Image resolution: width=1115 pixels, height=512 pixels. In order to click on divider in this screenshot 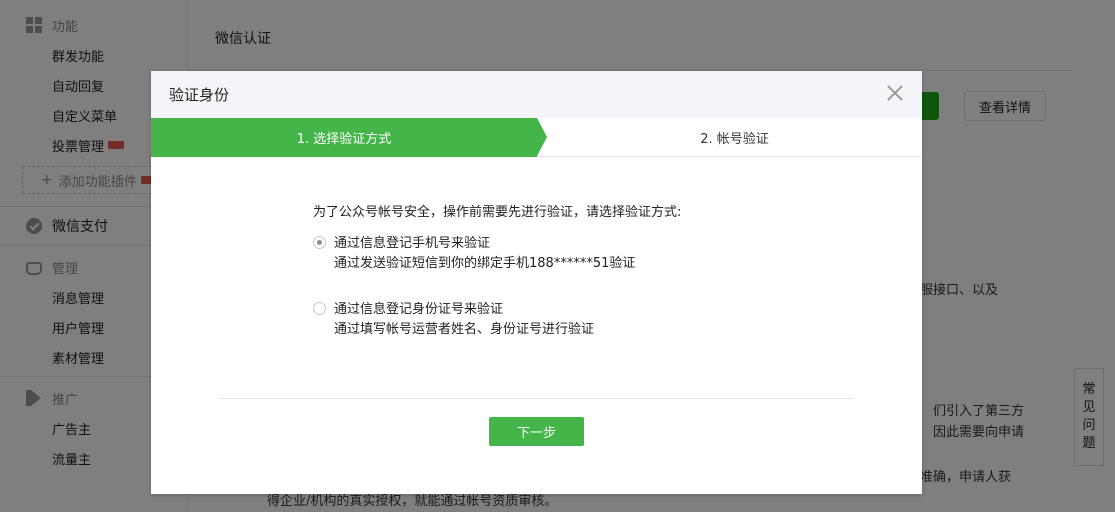, I will do `click(536, 398)`.